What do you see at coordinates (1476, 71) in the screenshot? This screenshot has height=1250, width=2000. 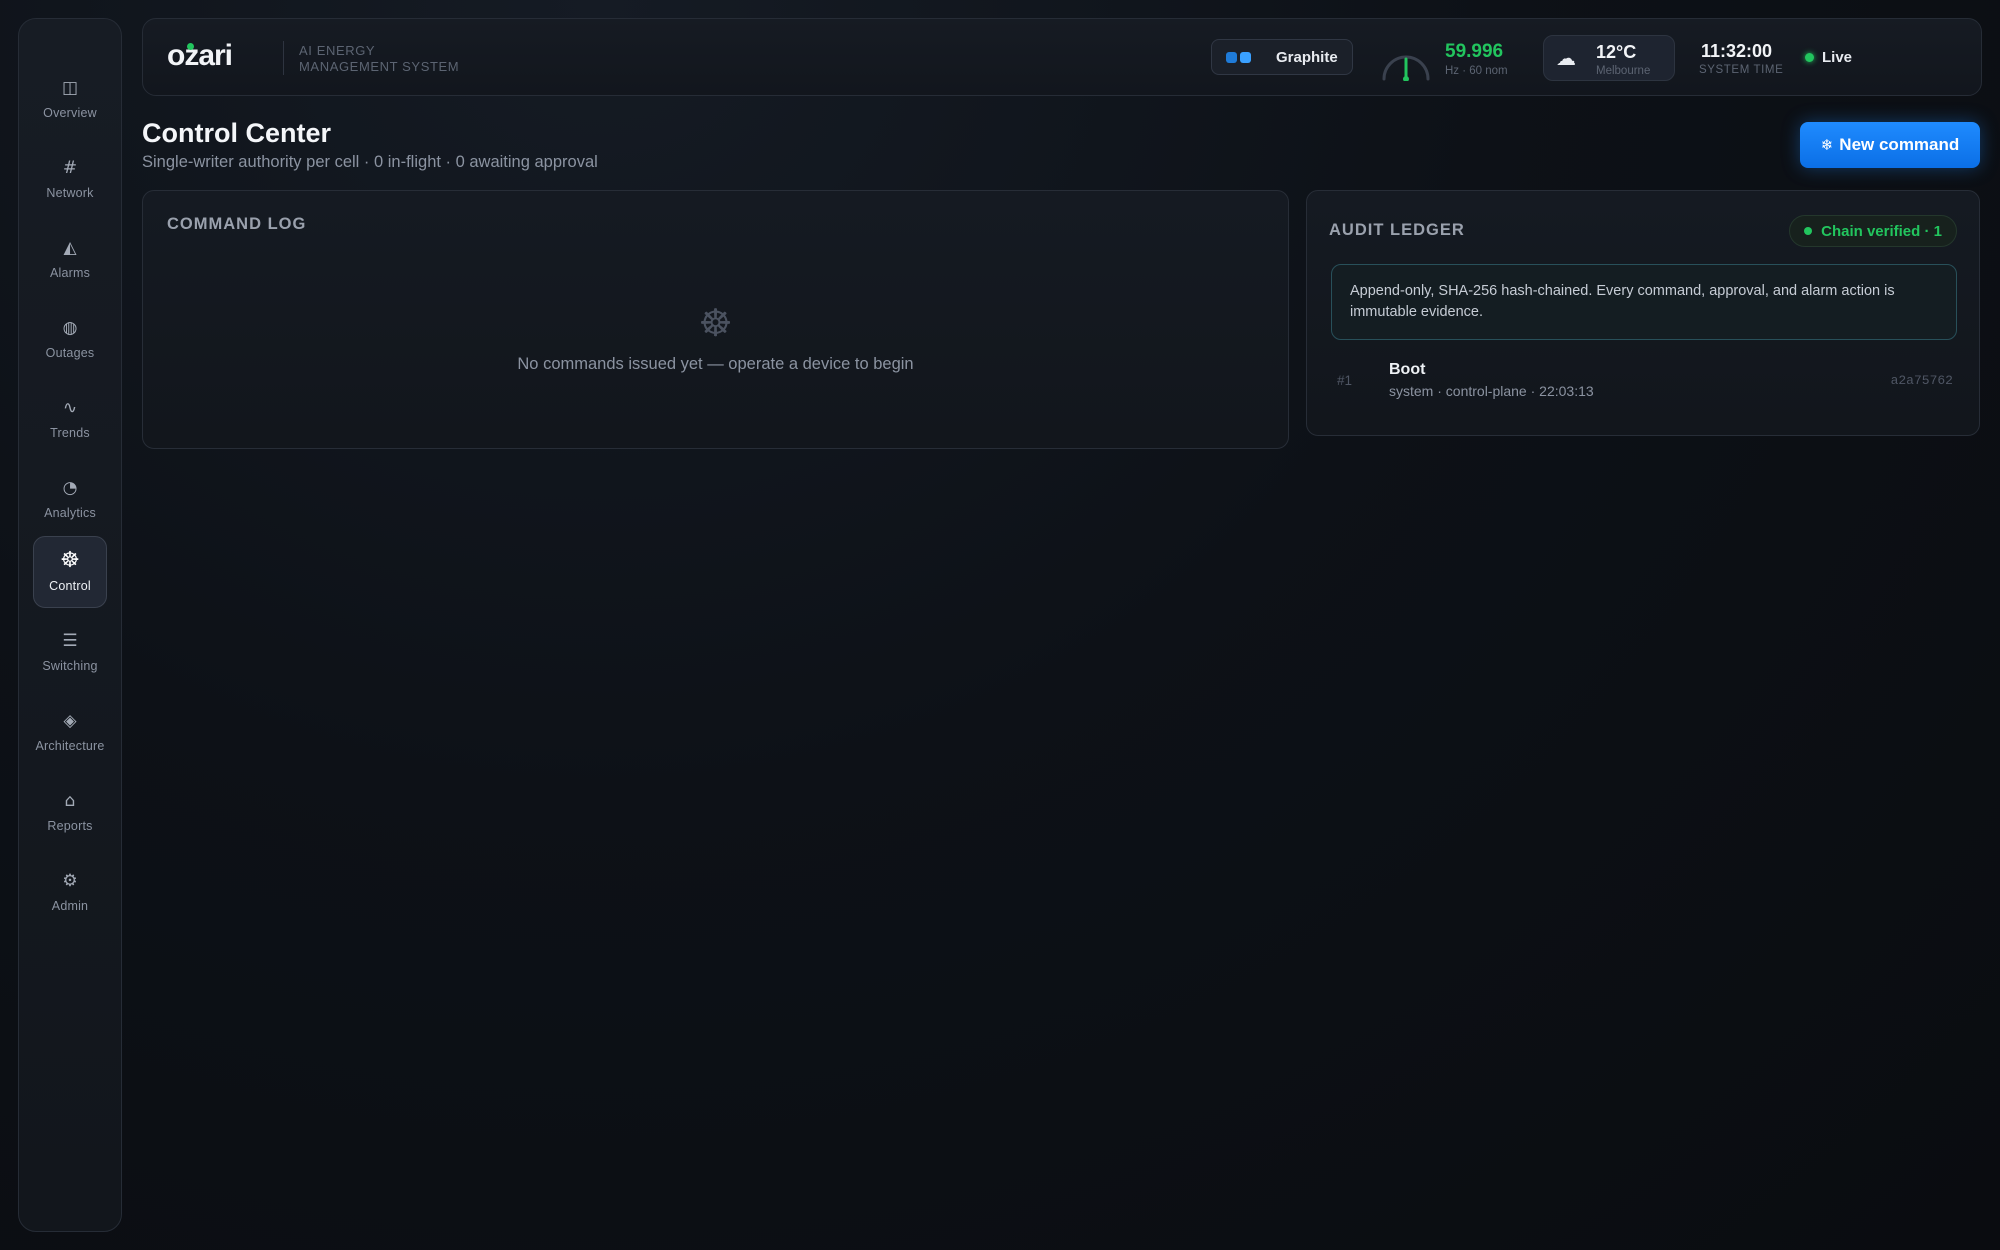 I see `frequency-subtitle: Hz · 60 nom` at bounding box center [1476, 71].